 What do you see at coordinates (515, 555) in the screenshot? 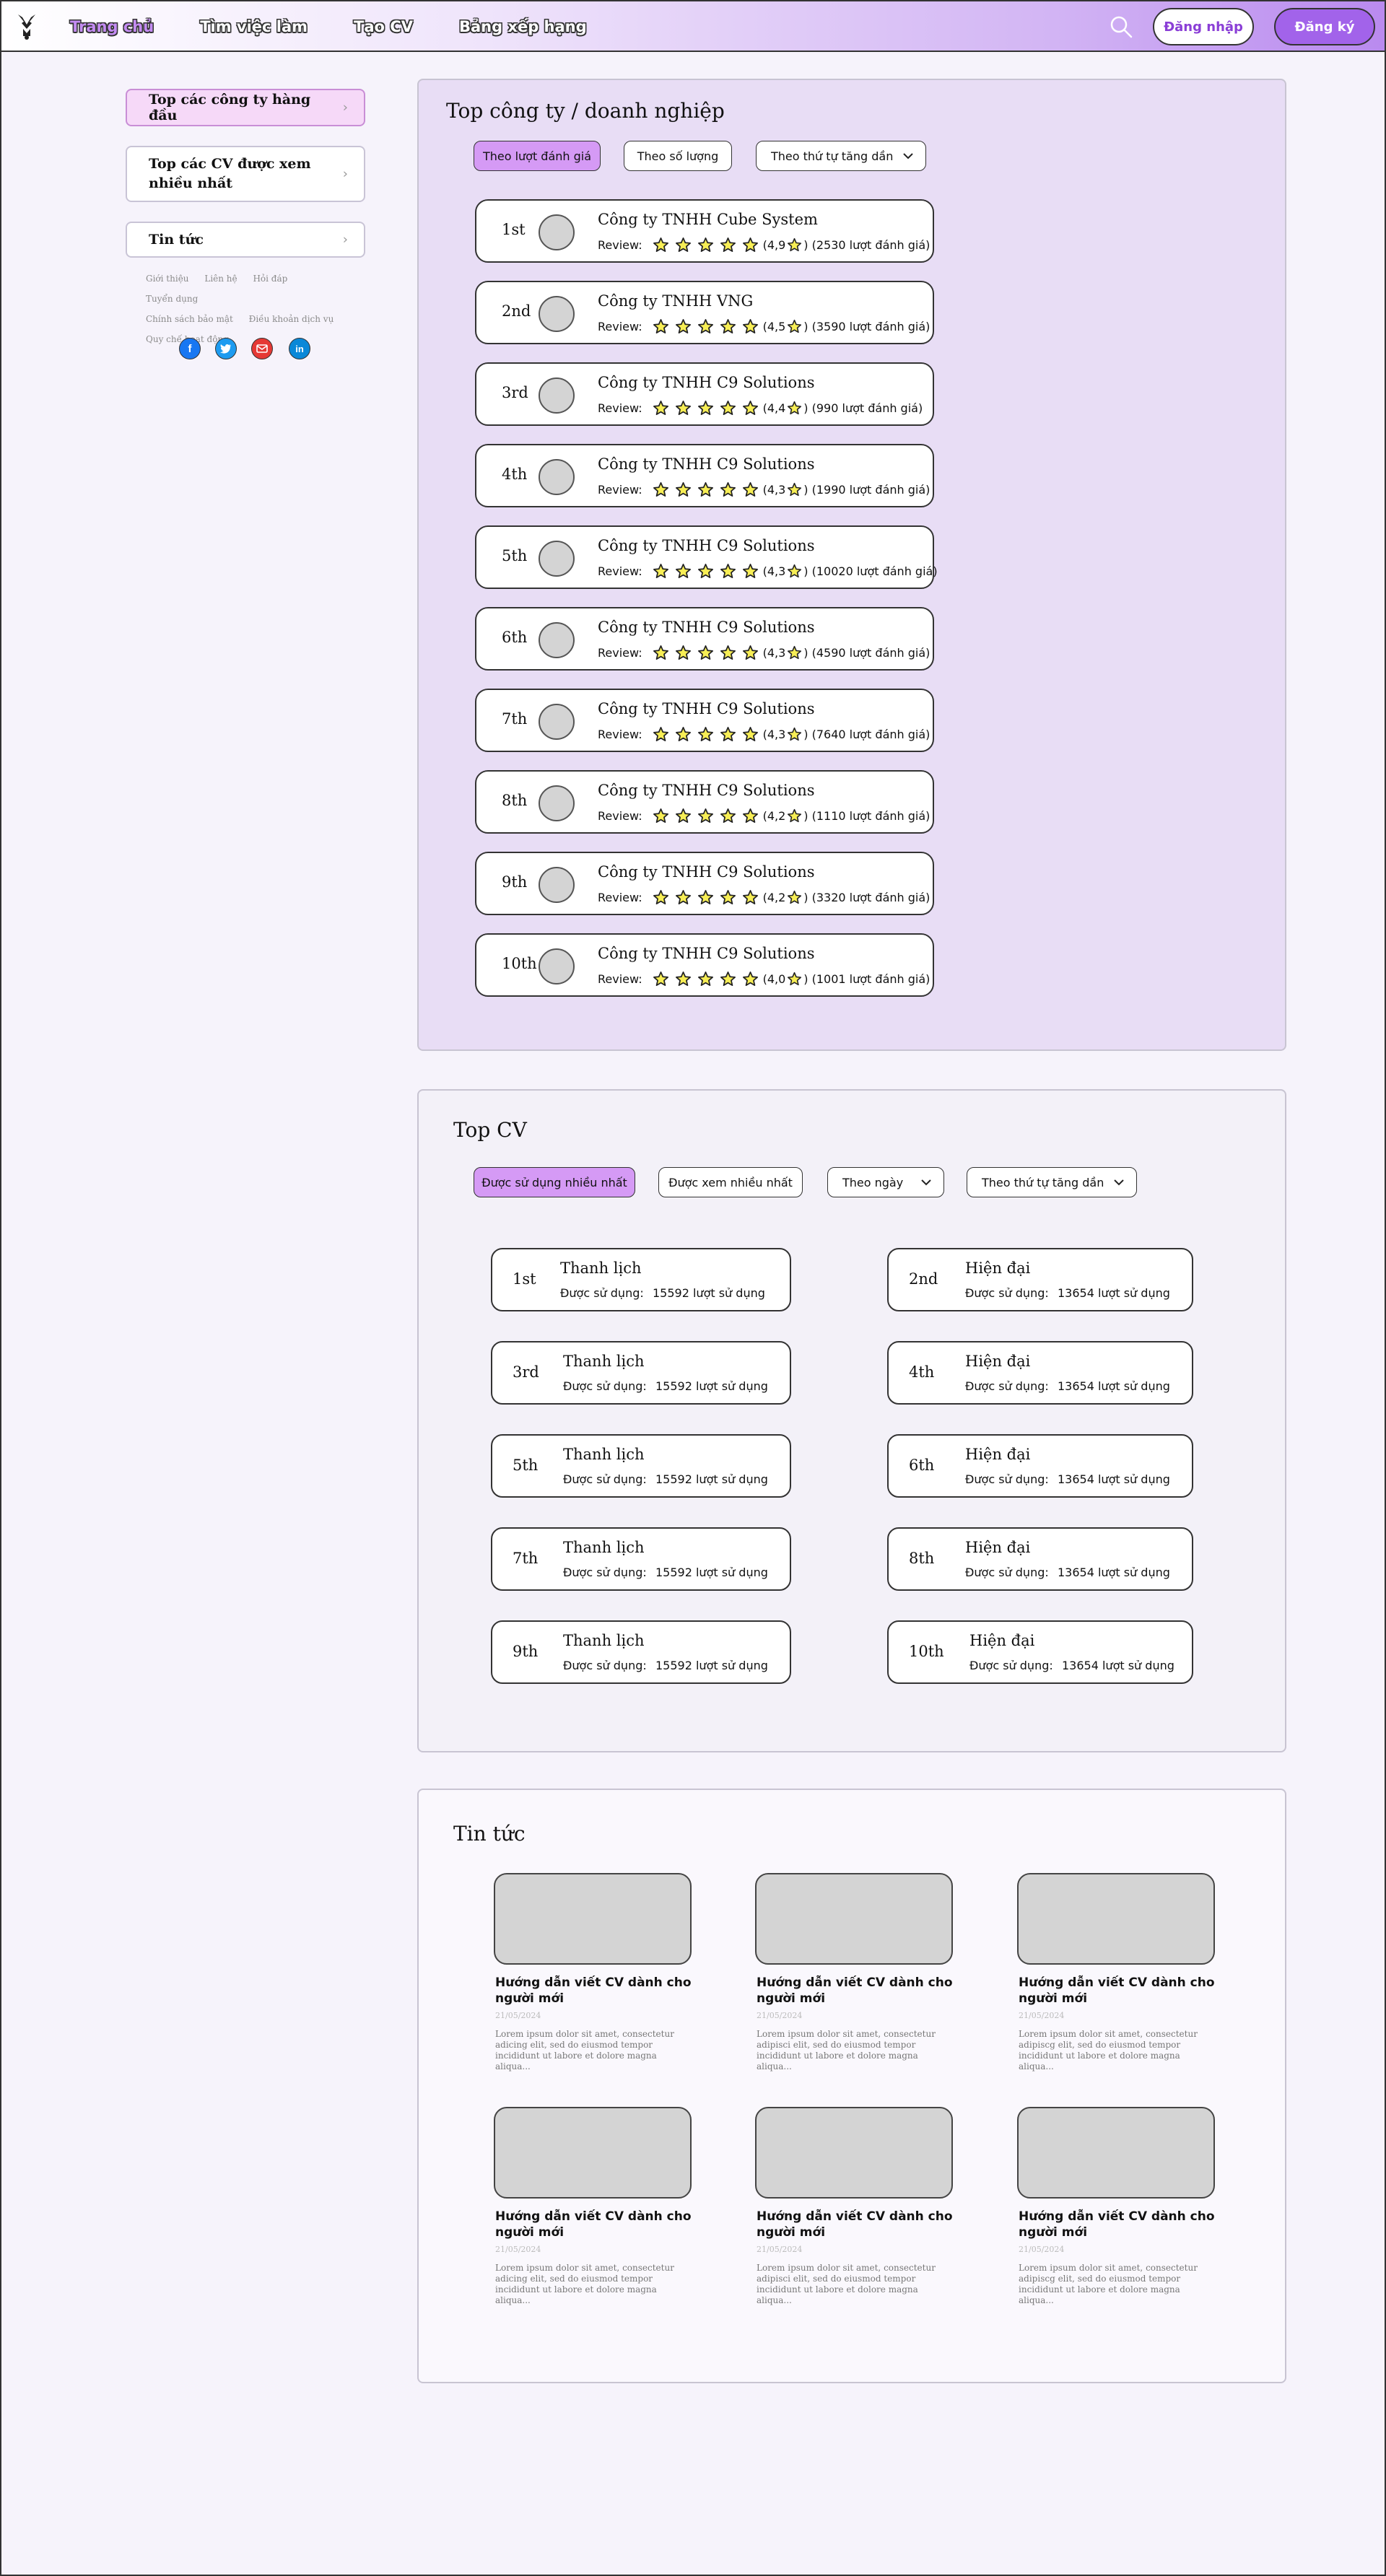
I see `rank-label: 5th` at bounding box center [515, 555].